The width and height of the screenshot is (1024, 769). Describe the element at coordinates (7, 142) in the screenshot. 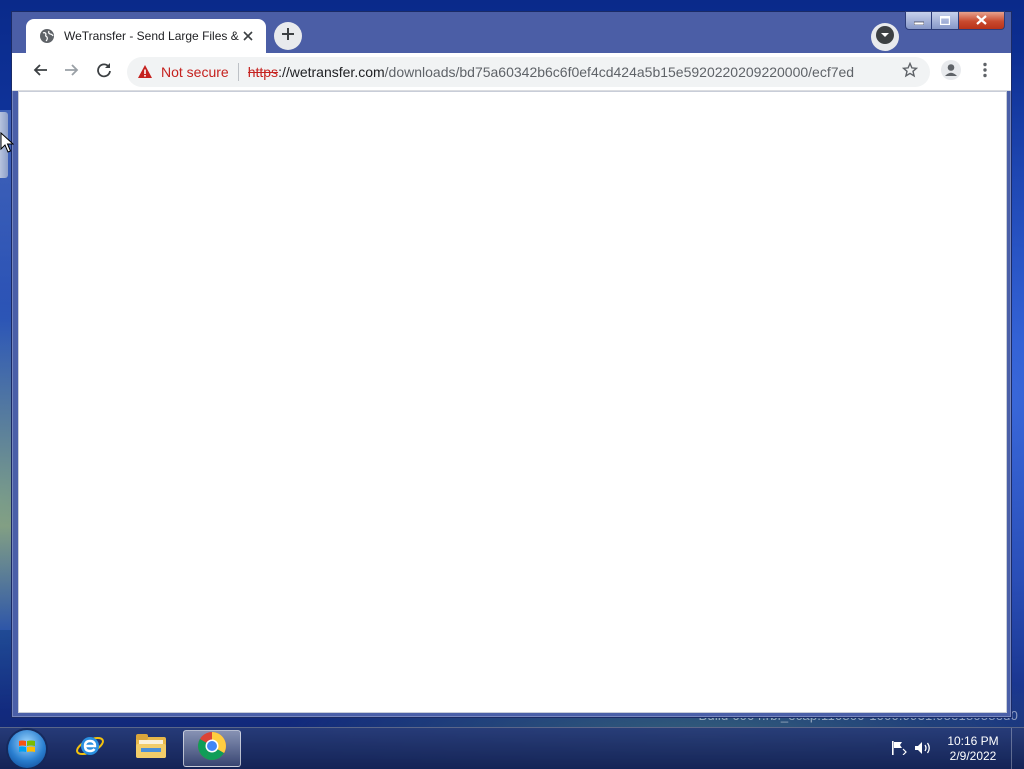

I see `mouse-cursor-icon` at that location.